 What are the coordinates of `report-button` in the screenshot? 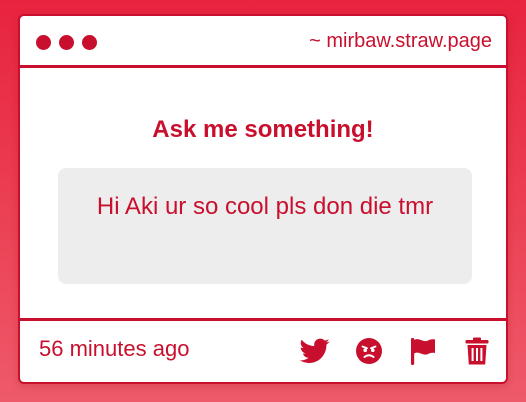 It's located at (423, 351).